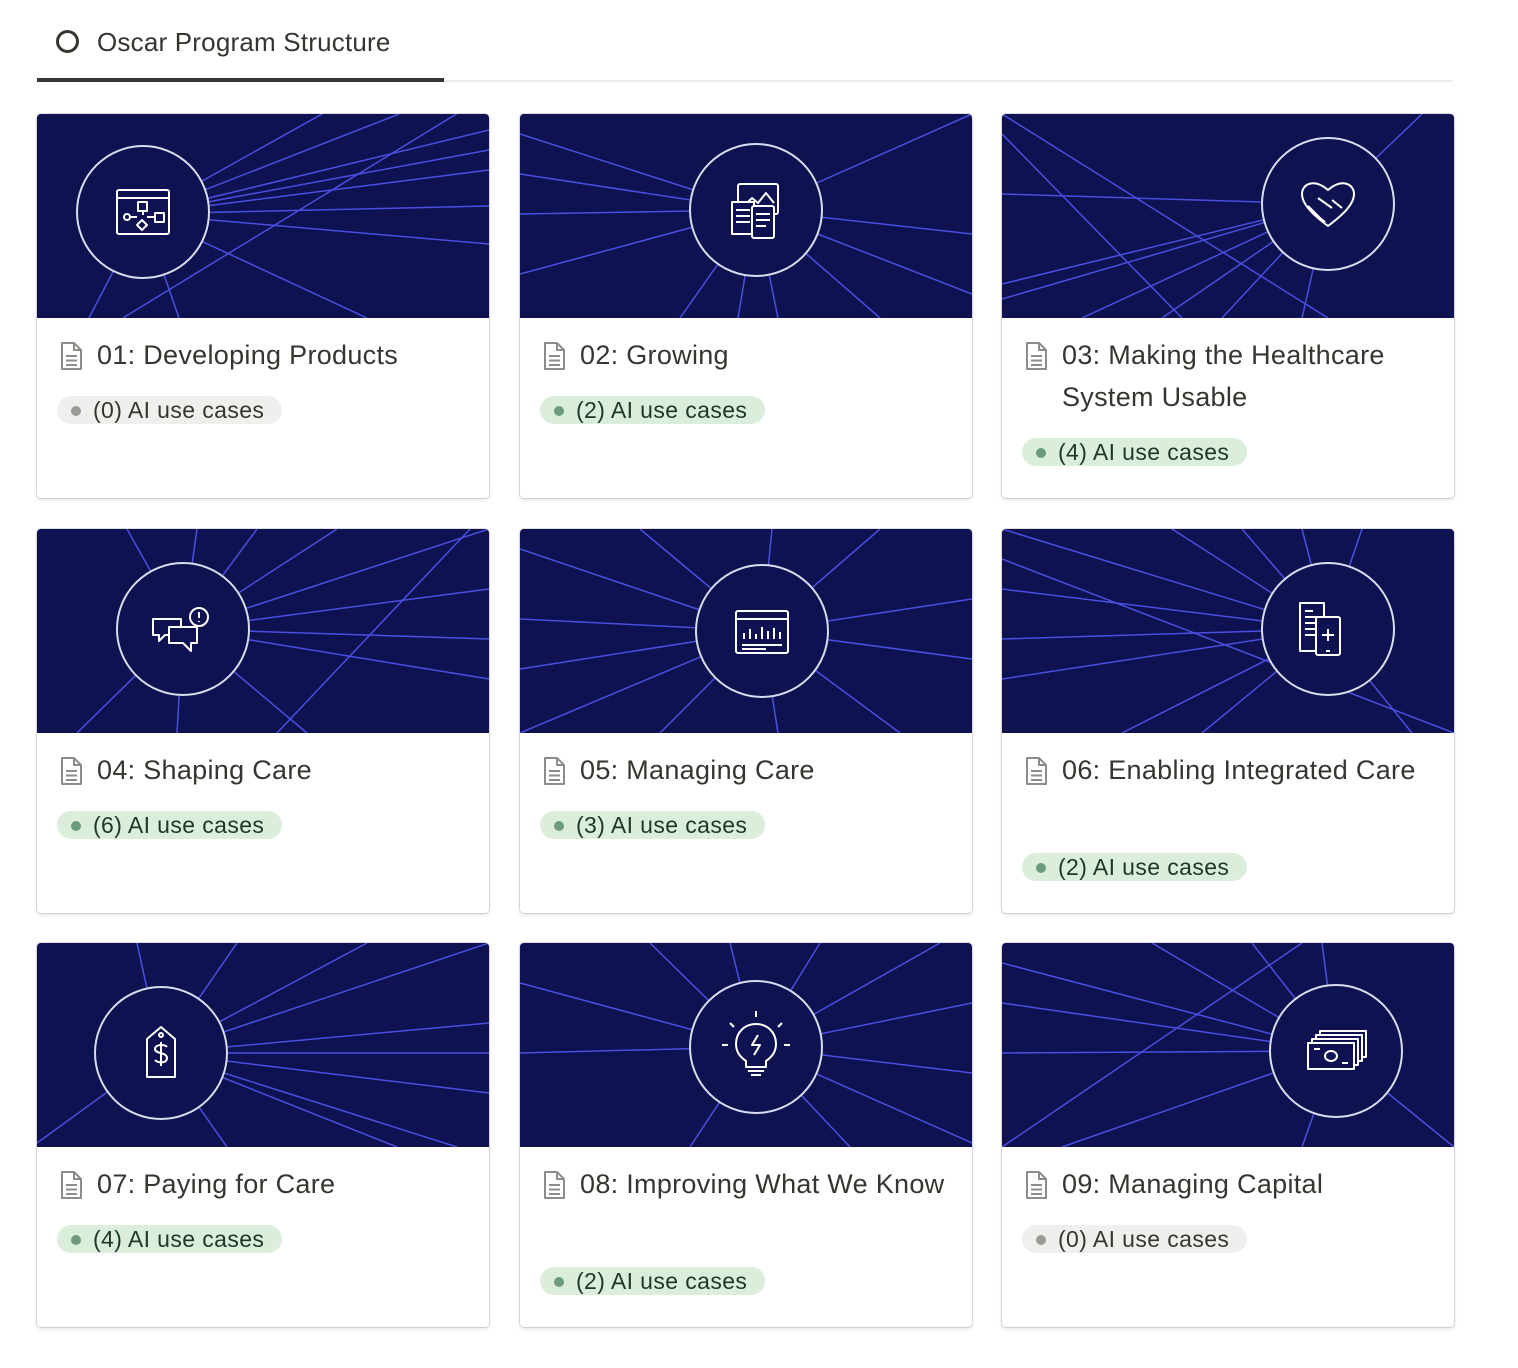 The width and height of the screenshot is (1518, 1368). Describe the element at coordinates (762, 1184) in the screenshot. I see `card-title: 08: Improving What We Know` at that location.